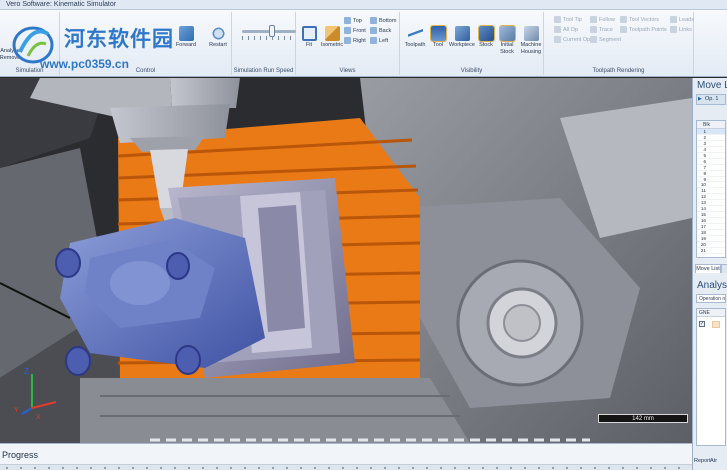 Image resolution: width=727 pixels, height=470 pixels. Describe the element at coordinates (711, 377) in the screenshot. I see `analysis-table: GNE ✓` at that location.